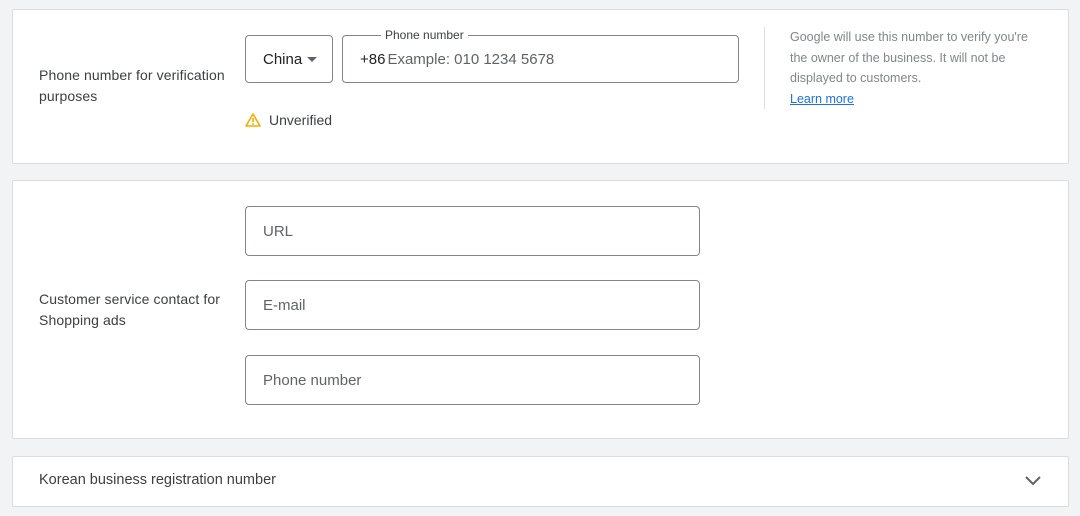 This screenshot has height=516, width=1080. What do you see at coordinates (822, 99) in the screenshot?
I see `learn-more-link: Learn more` at bounding box center [822, 99].